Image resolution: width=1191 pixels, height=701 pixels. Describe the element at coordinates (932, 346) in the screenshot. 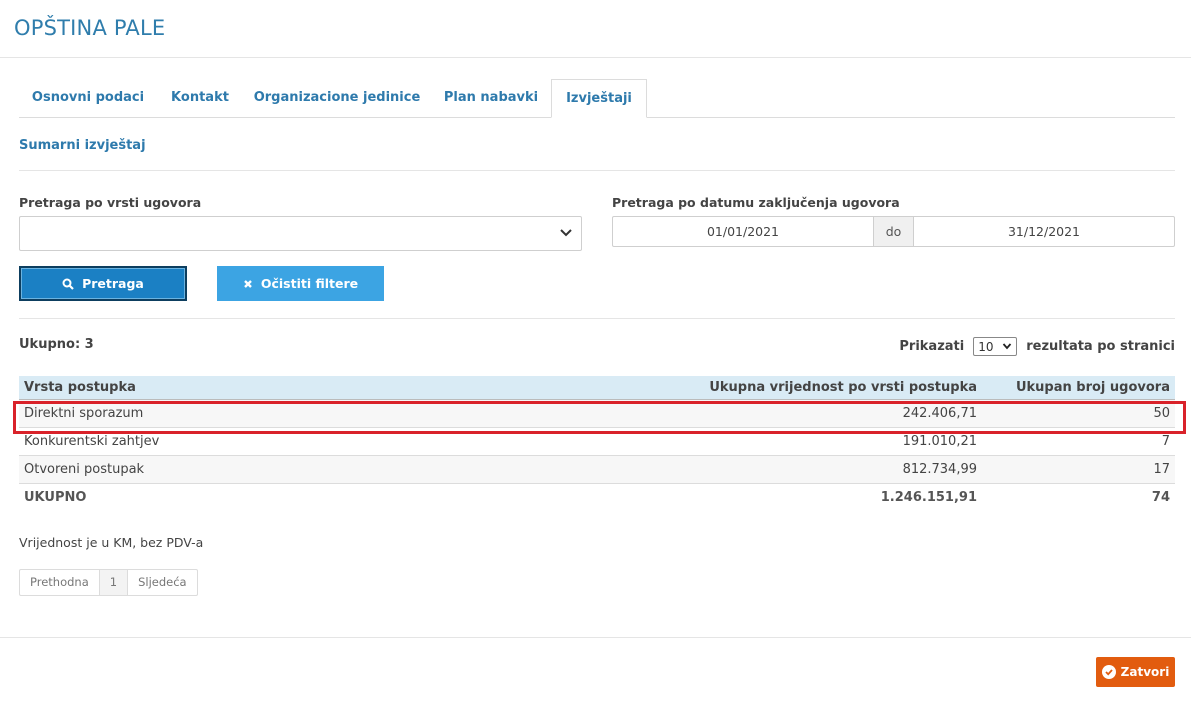

I see `show-label: Prikazati` at that location.